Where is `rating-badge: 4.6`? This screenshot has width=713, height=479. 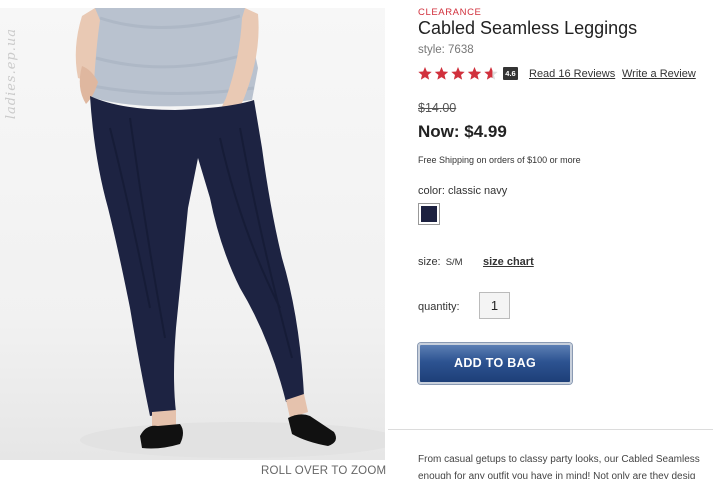
rating-badge: 4.6 is located at coordinates (510, 73).